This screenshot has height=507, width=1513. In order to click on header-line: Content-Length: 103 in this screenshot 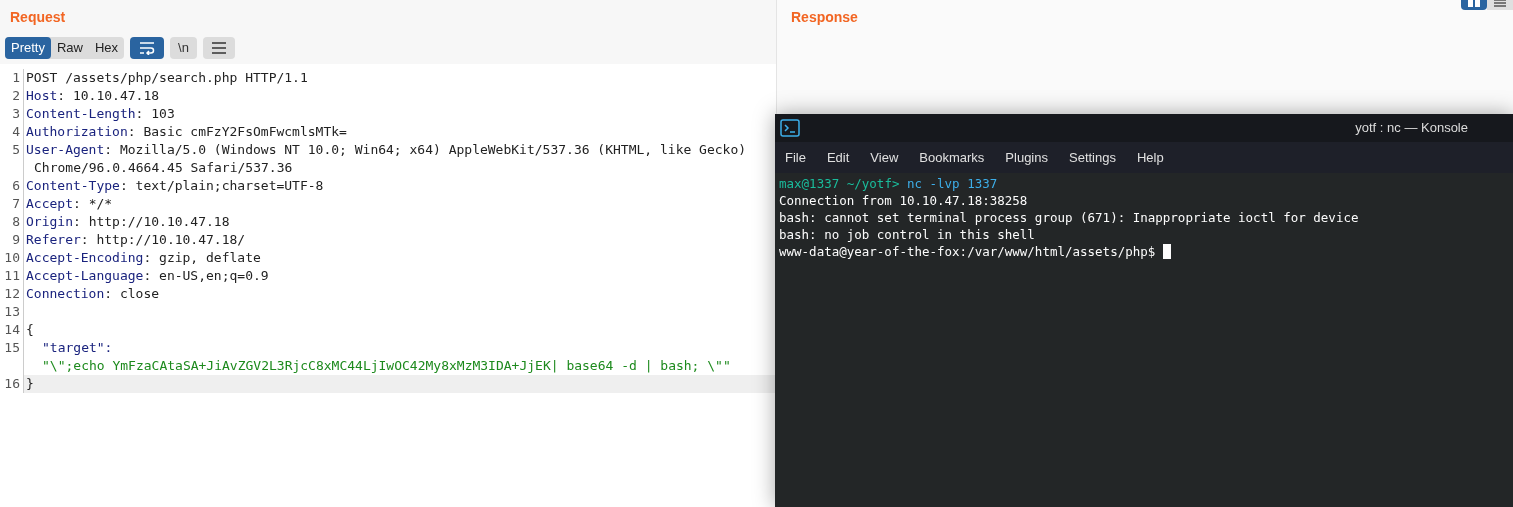, I will do `click(100, 113)`.